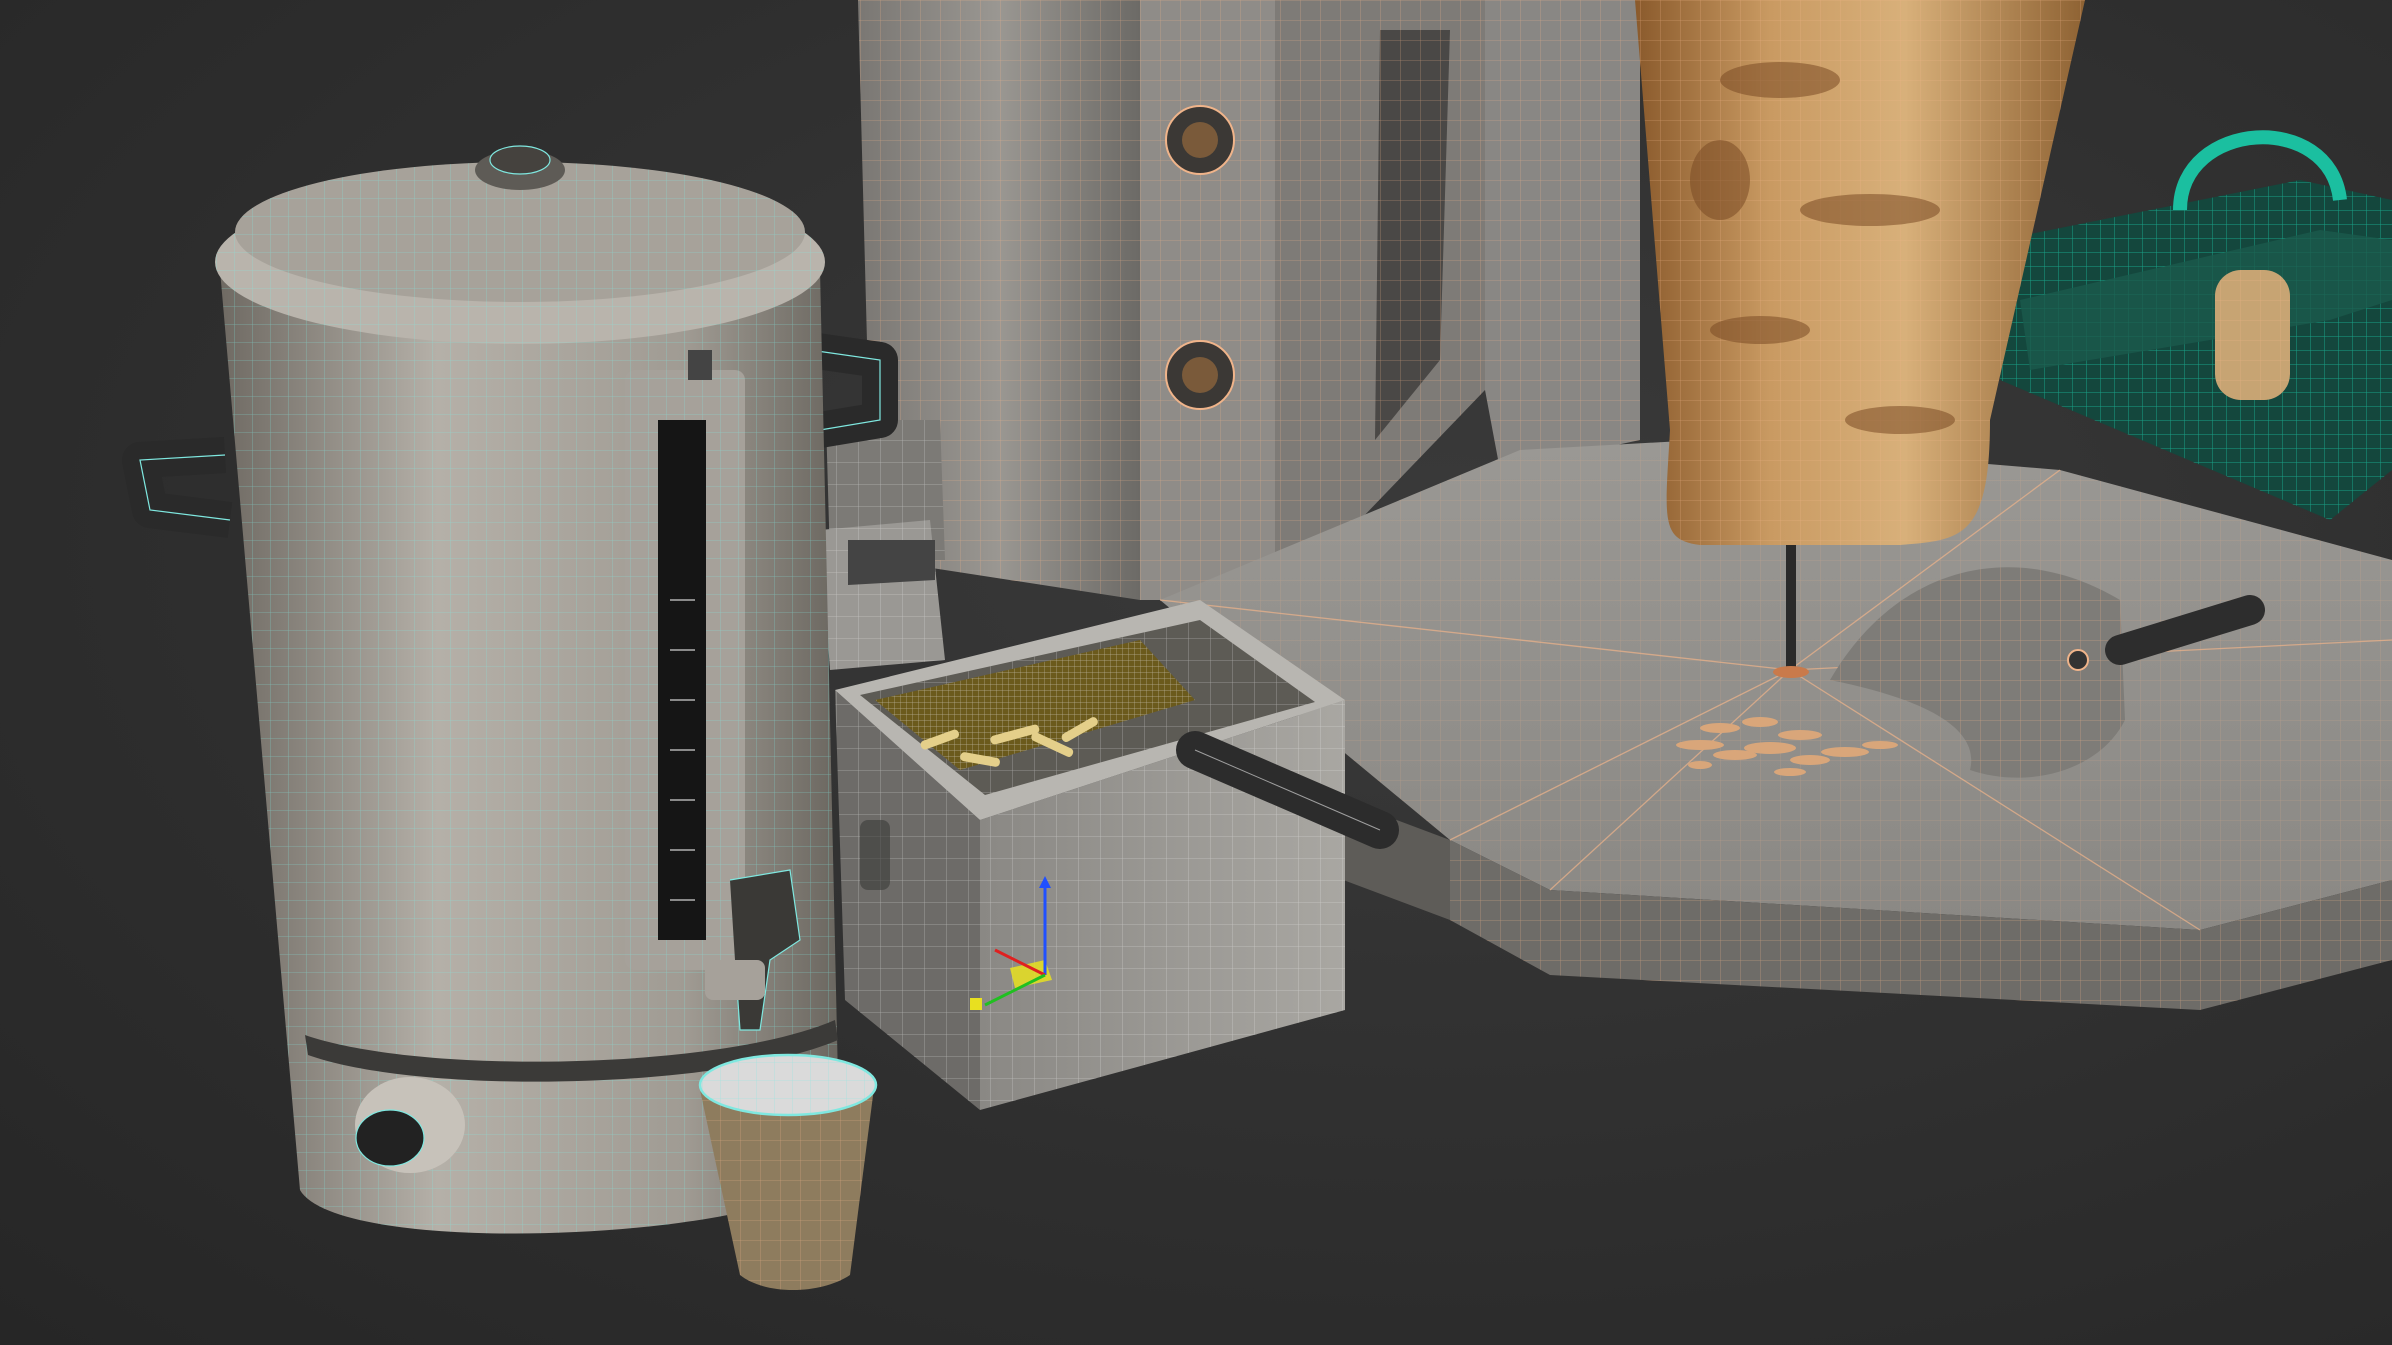 This screenshot has width=2392, height=1345. Describe the element at coordinates (788, 1171) in the screenshot. I see `paper-cup` at that location.